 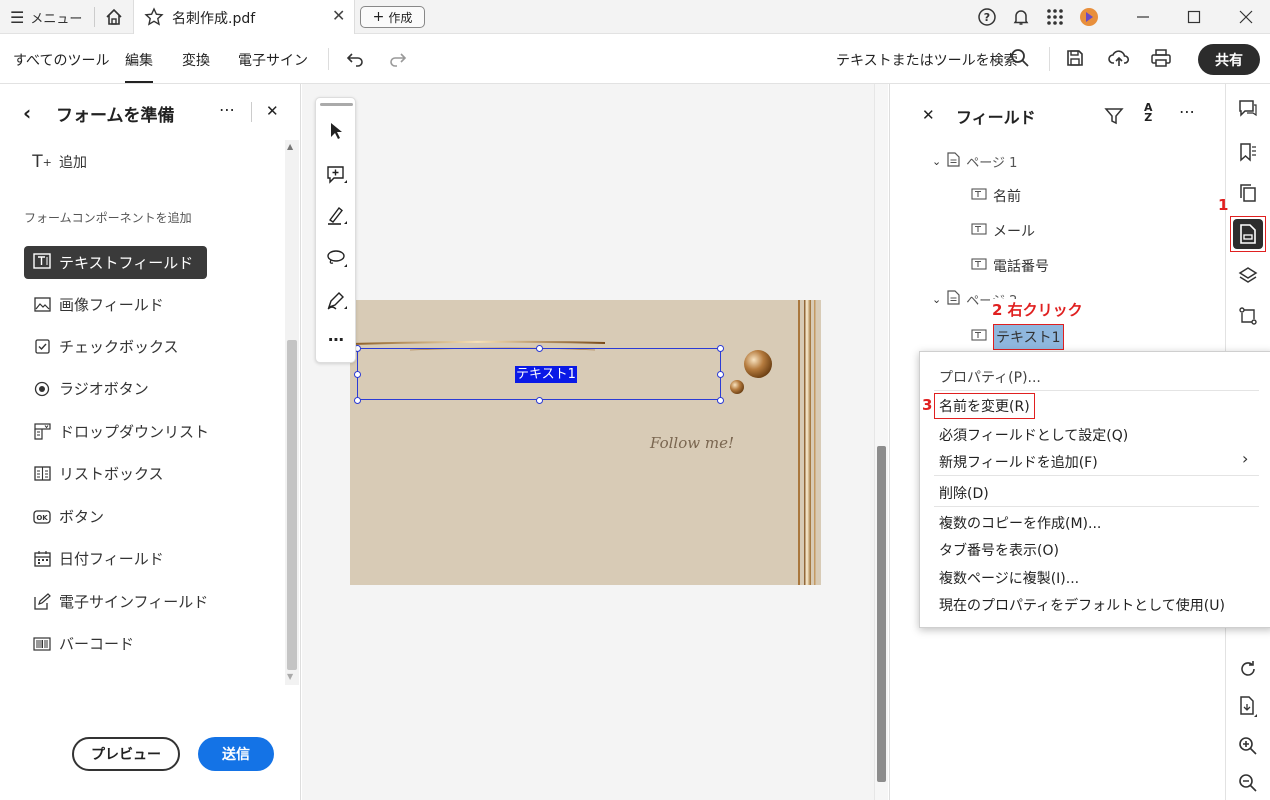 I want to click on component-image-field: 画像フィールド, so click(x=98, y=304).